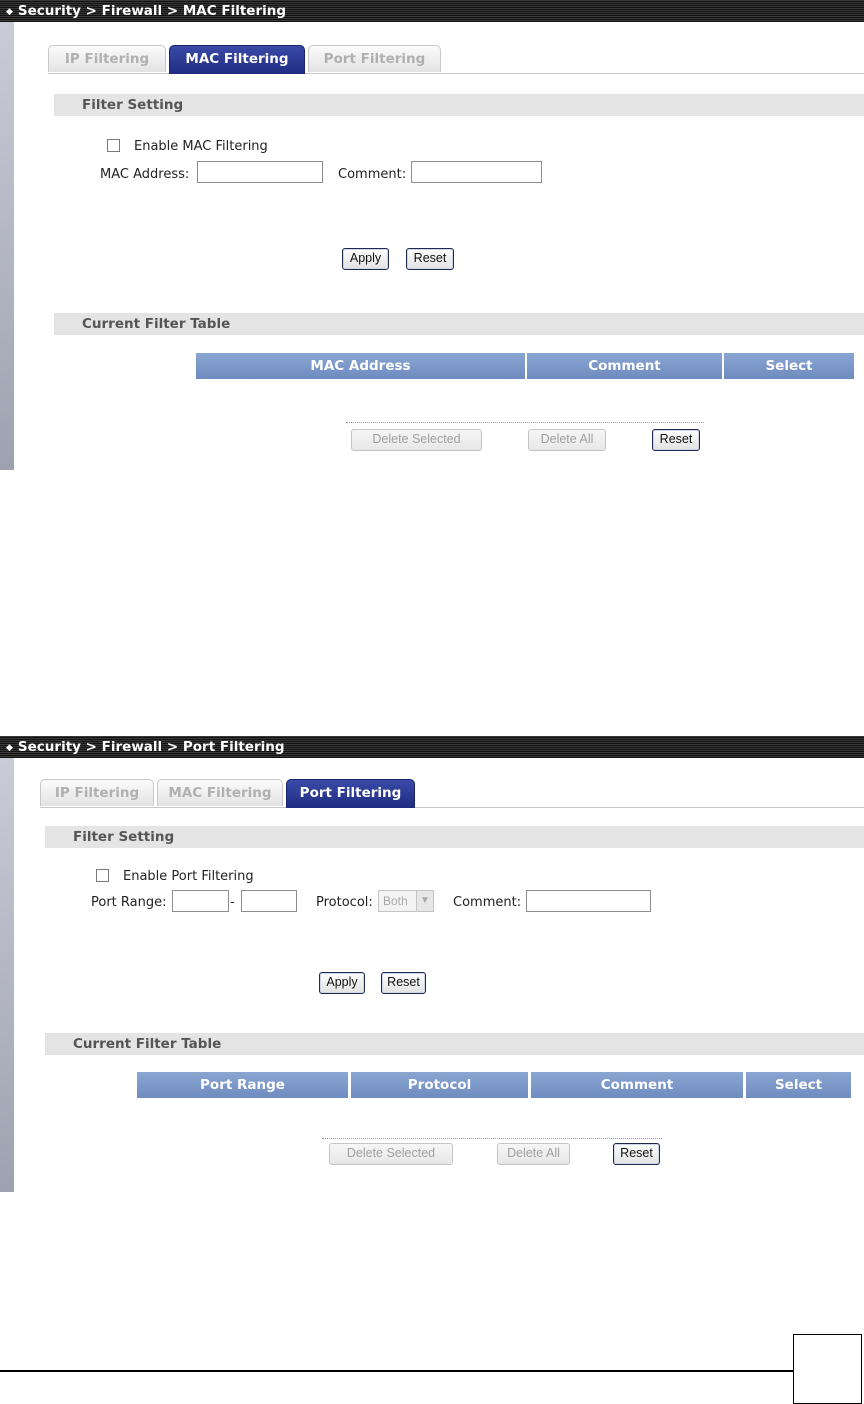  Describe the element at coordinates (113, 145) in the screenshot. I see `enable-mac-filtering-checkbox` at that location.